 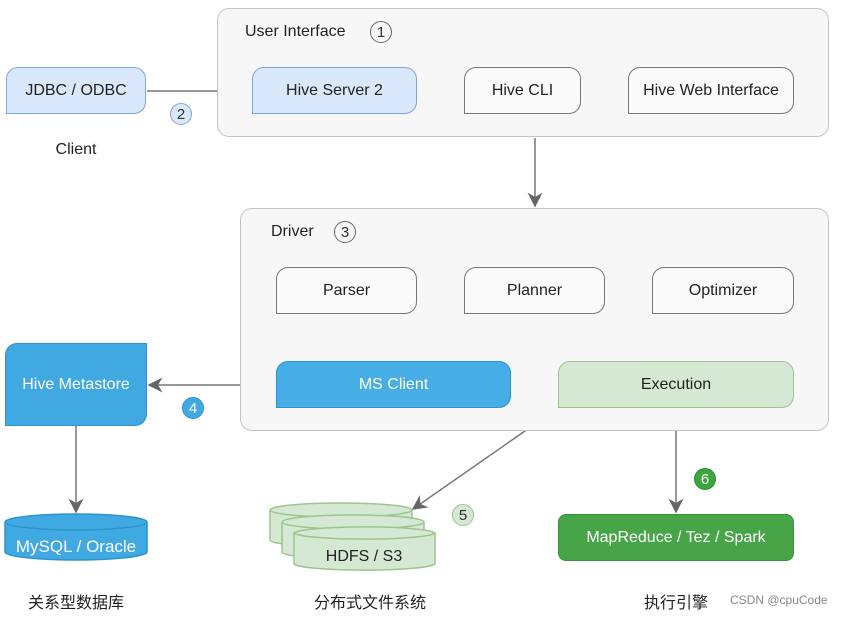 What do you see at coordinates (370, 603) in the screenshot?
I see `distributed-fs-label: 分布式文件系统` at bounding box center [370, 603].